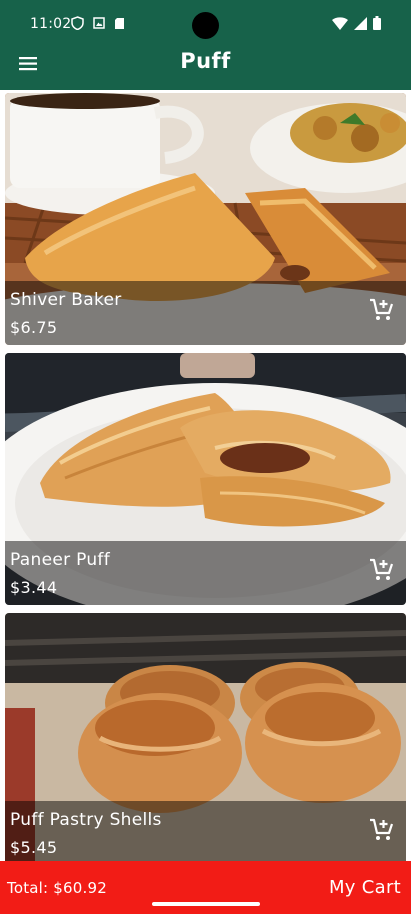 This screenshot has height=914, width=411. I want to click on product-info-overlay: Paneer Puff $3.44, so click(205, 573).